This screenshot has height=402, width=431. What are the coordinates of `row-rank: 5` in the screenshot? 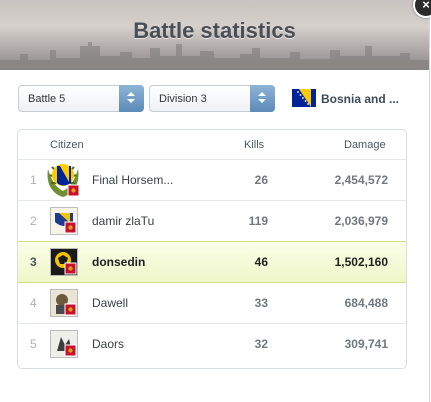 It's located at (33, 344).